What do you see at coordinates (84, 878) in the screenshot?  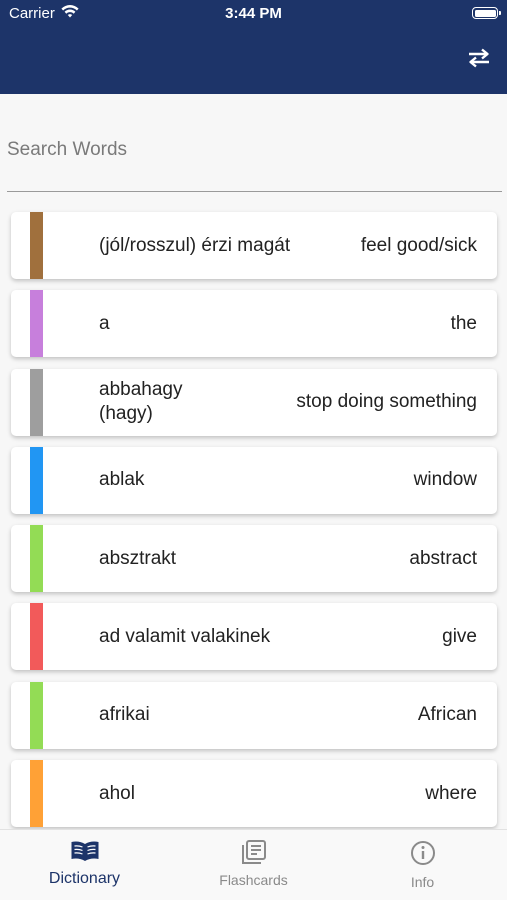 I see `tab-dictionary-label: Dictionary` at bounding box center [84, 878].